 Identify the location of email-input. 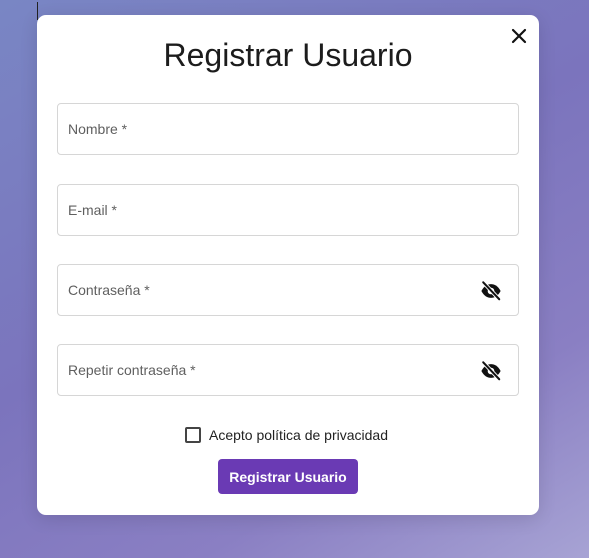
(268, 210).